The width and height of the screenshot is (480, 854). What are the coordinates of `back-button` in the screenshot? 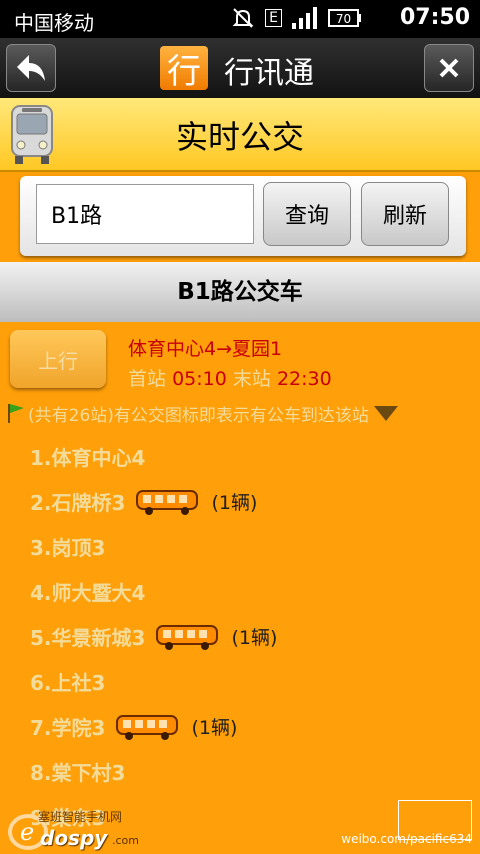 It's located at (31, 68).